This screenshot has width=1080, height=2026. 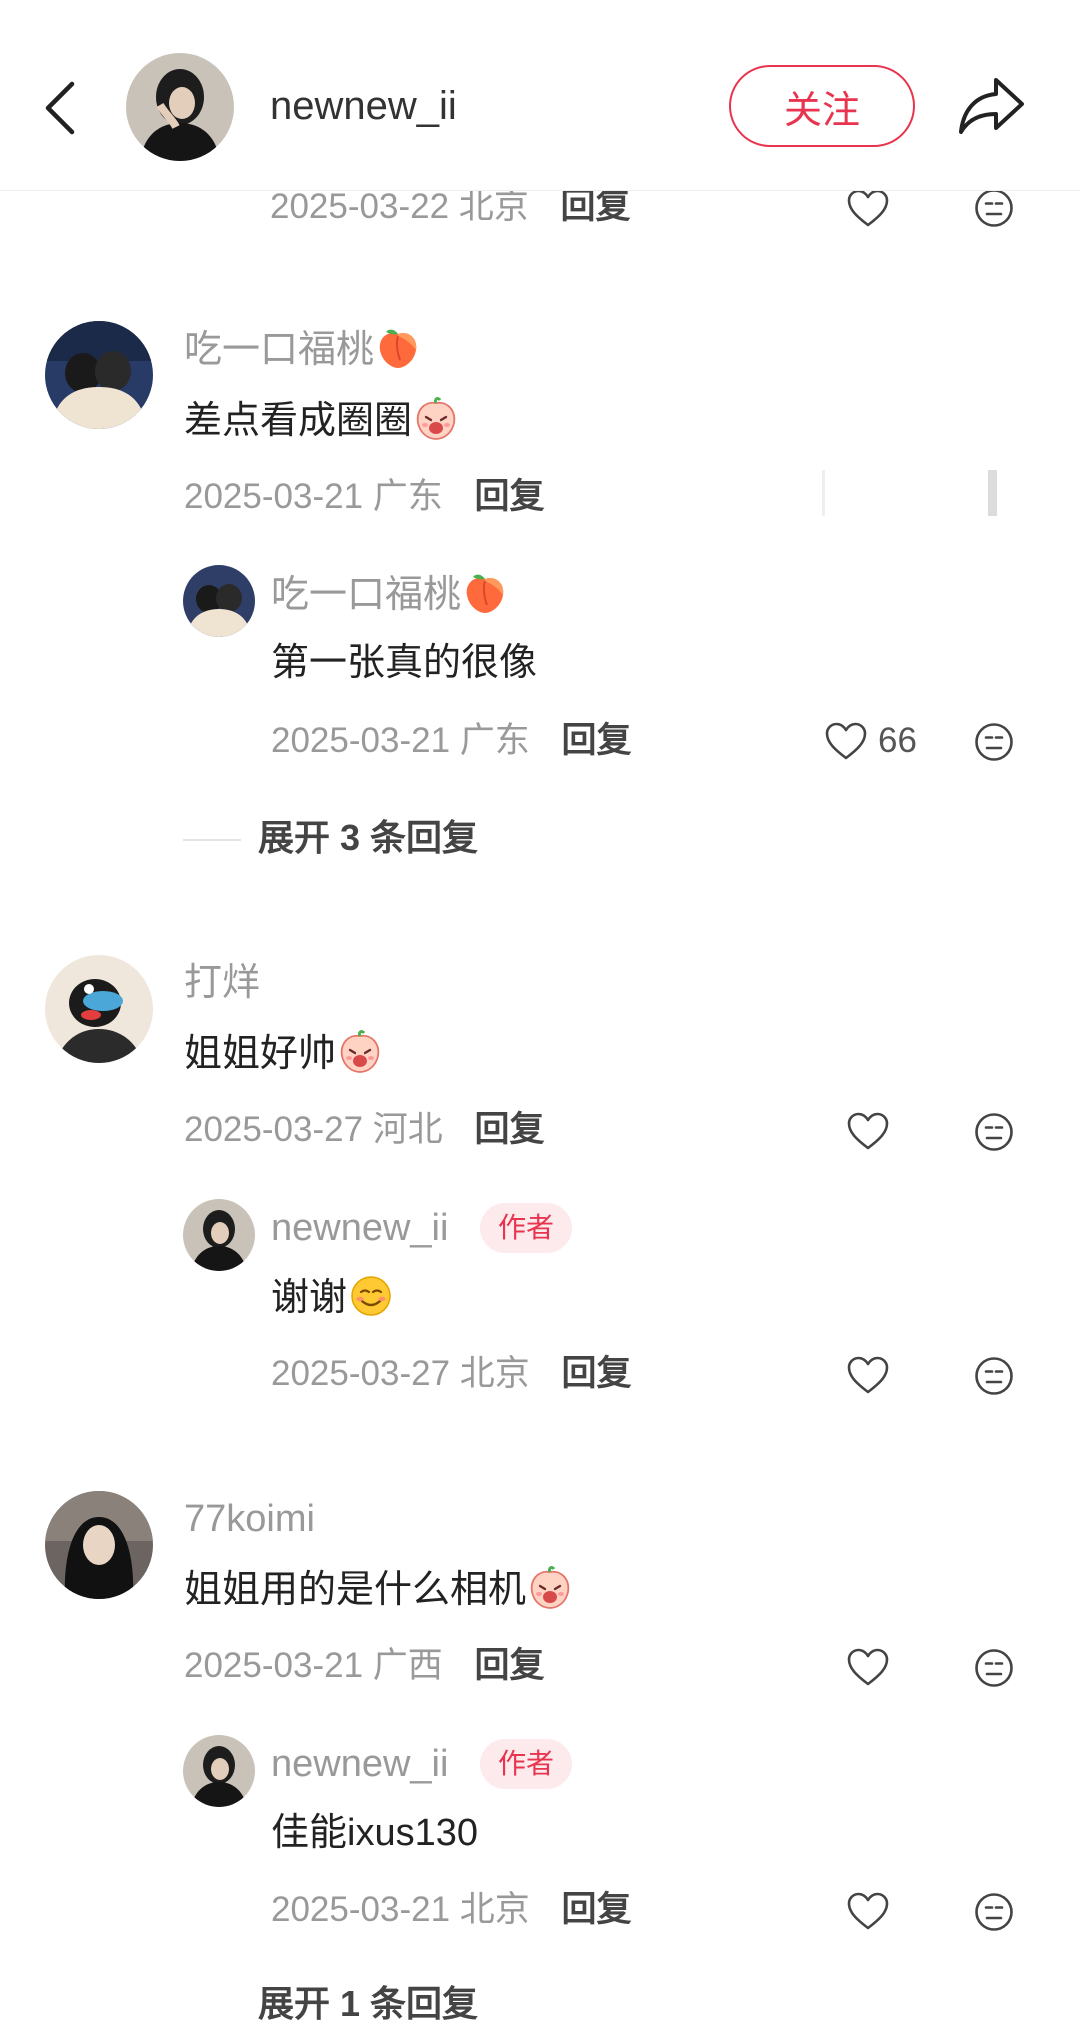 What do you see at coordinates (389, 594) in the screenshot?
I see `reply-username: 吃一口福桃` at bounding box center [389, 594].